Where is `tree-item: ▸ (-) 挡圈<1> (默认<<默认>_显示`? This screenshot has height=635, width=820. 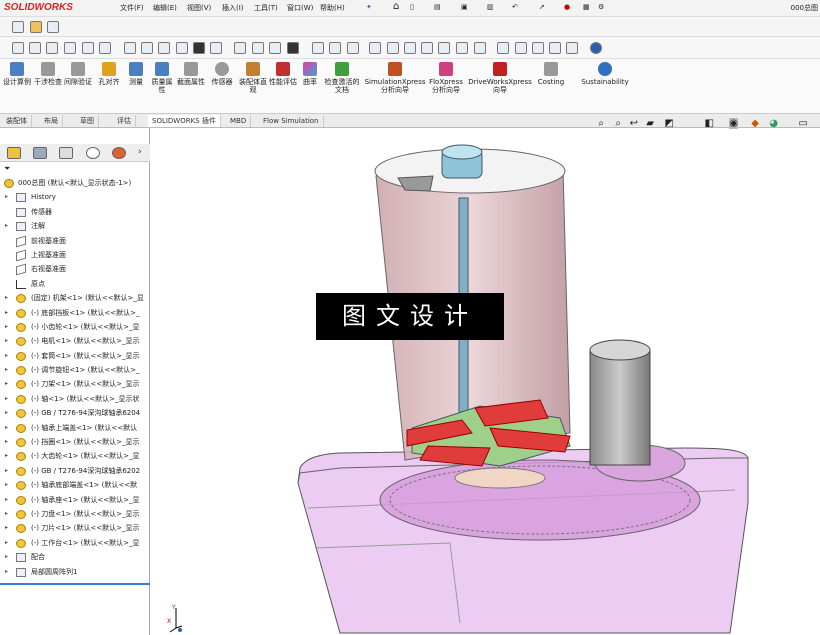
tree-item: ▸ (-) 挡圈<1> (默认<<默认>_显示 is located at coordinates (75, 442).